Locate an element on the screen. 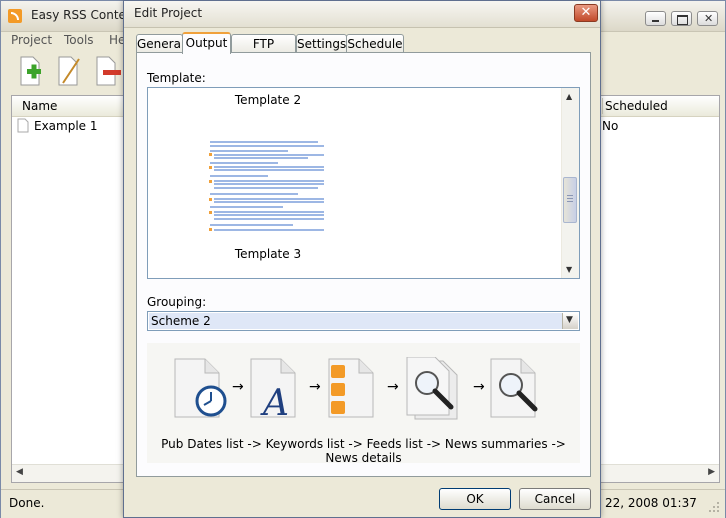 This screenshot has height=518, width=726. delete-project-button is located at coordinates (108, 71).